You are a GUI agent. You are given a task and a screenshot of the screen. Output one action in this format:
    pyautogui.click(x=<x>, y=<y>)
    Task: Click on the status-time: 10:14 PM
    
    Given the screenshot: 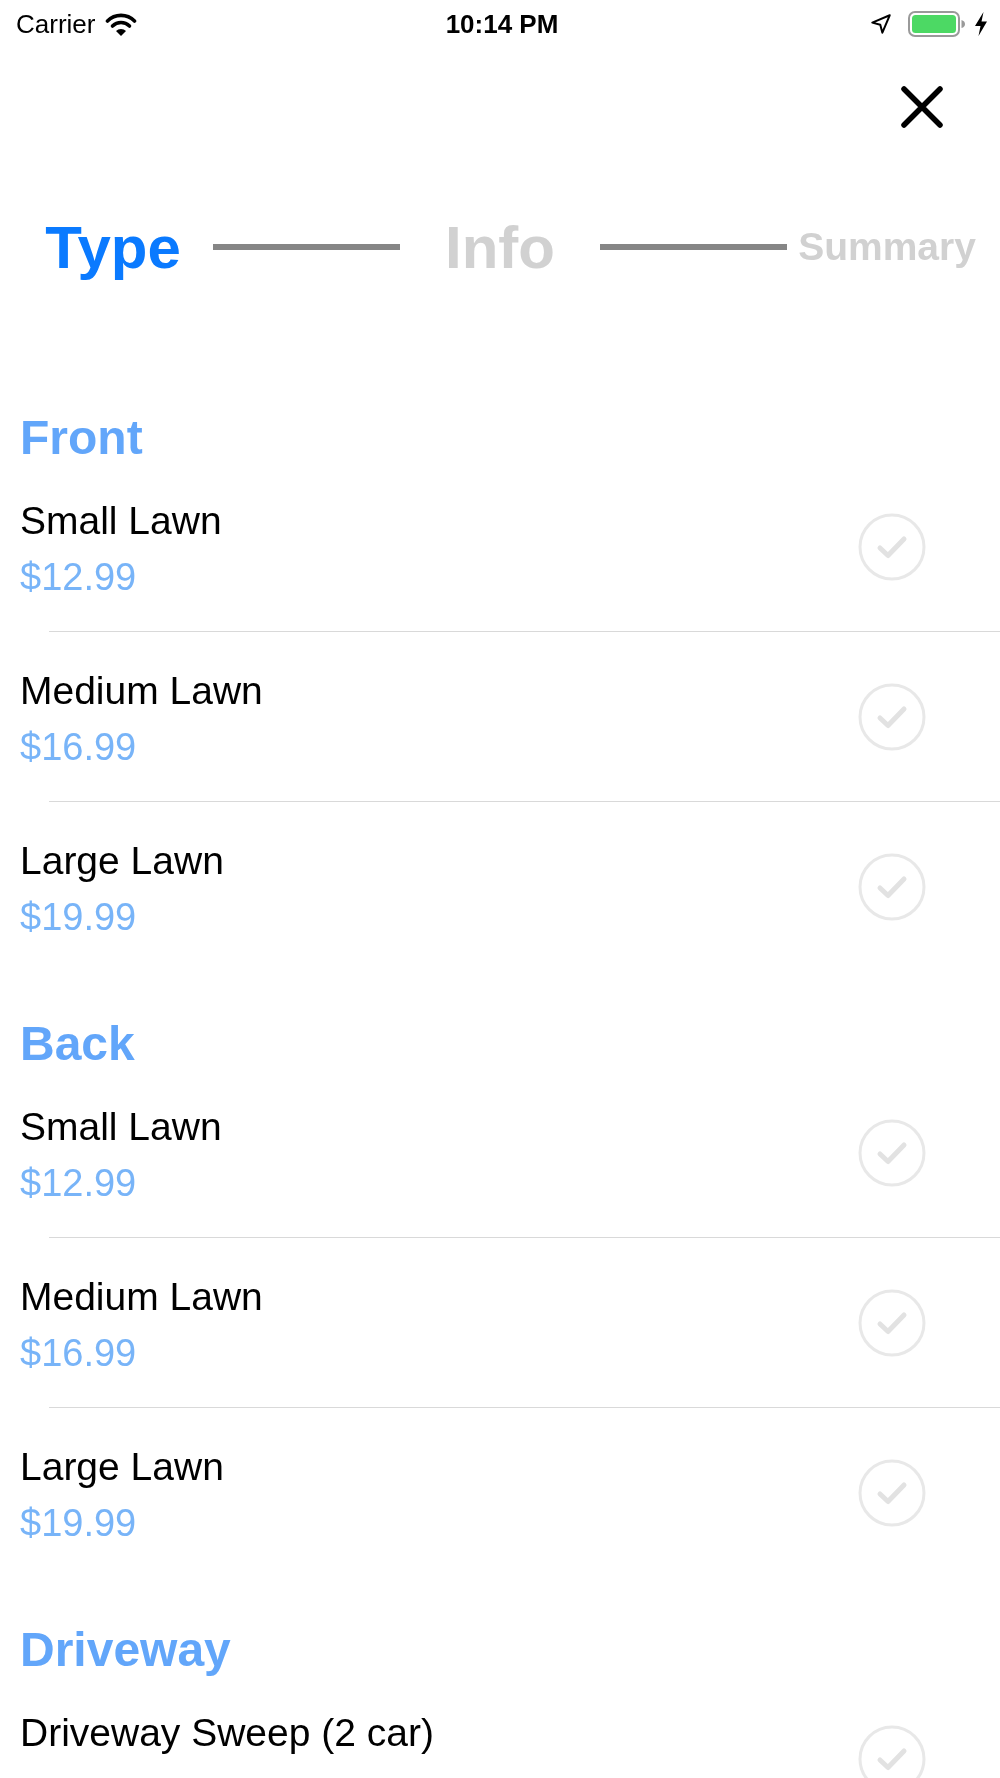 What is the action you would take?
    pyautogui.click(x=502, y=24)
    